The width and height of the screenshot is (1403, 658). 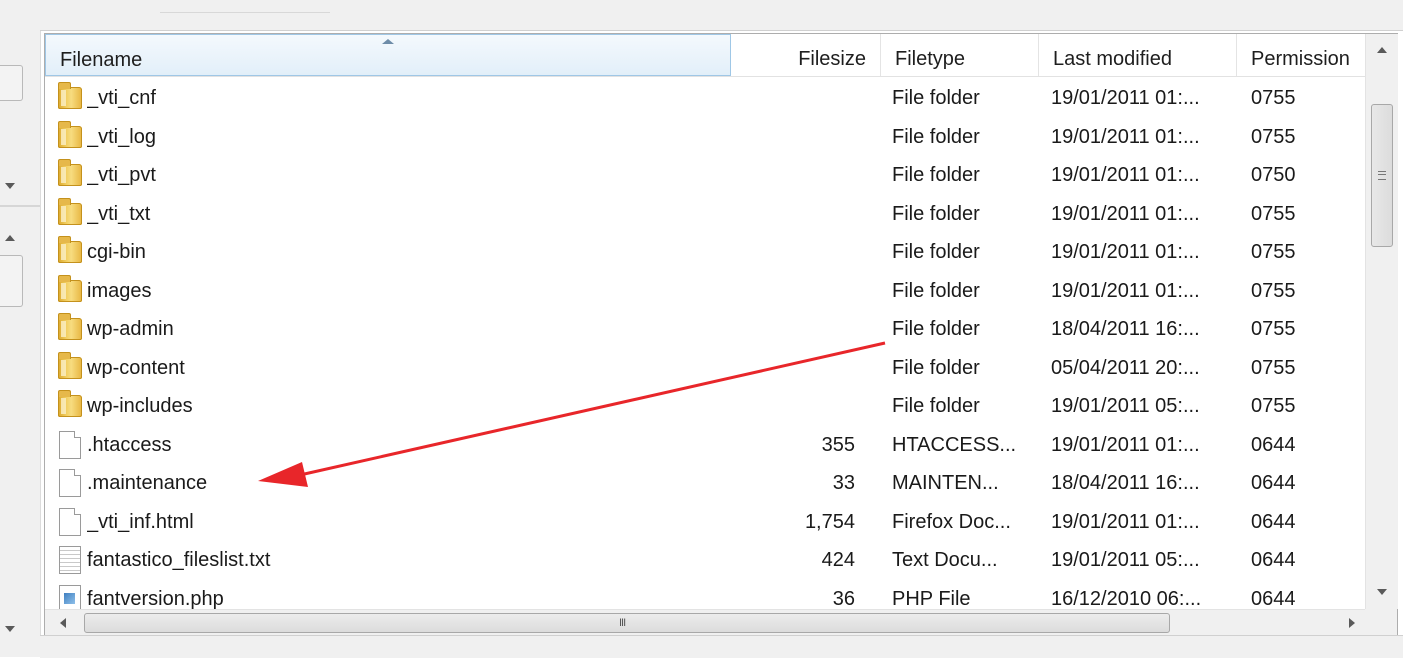 I want to click on scroll-right-arrow-icon, so click(x=1352, y=623).